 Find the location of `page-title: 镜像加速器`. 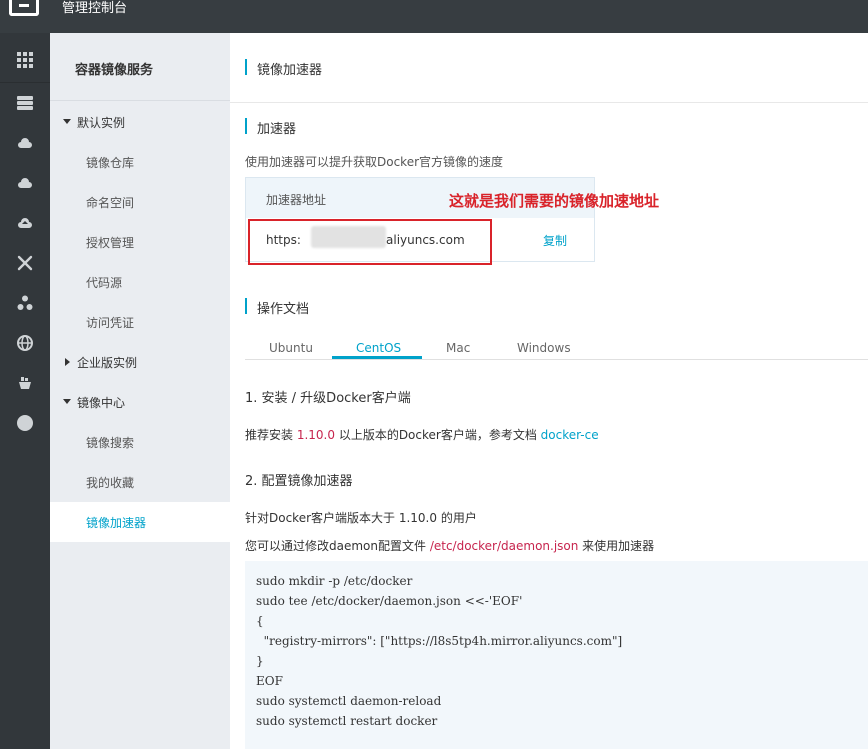

page-title: 镜像加速器 is located at coordinates (290, 70).